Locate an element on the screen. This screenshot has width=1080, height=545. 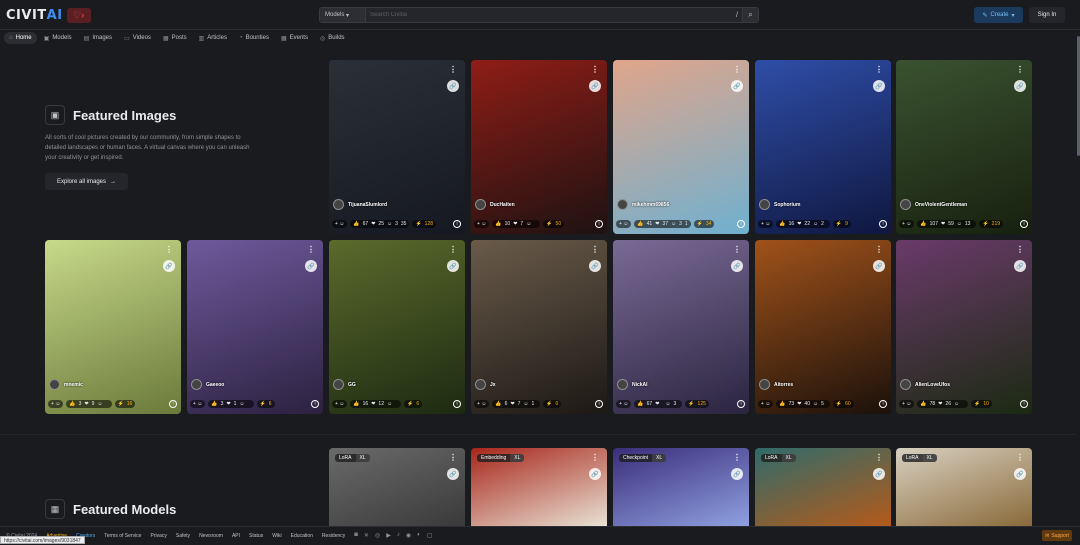
civitai-logo: CIVITAI ♡› is located at coordinates (48, 15).